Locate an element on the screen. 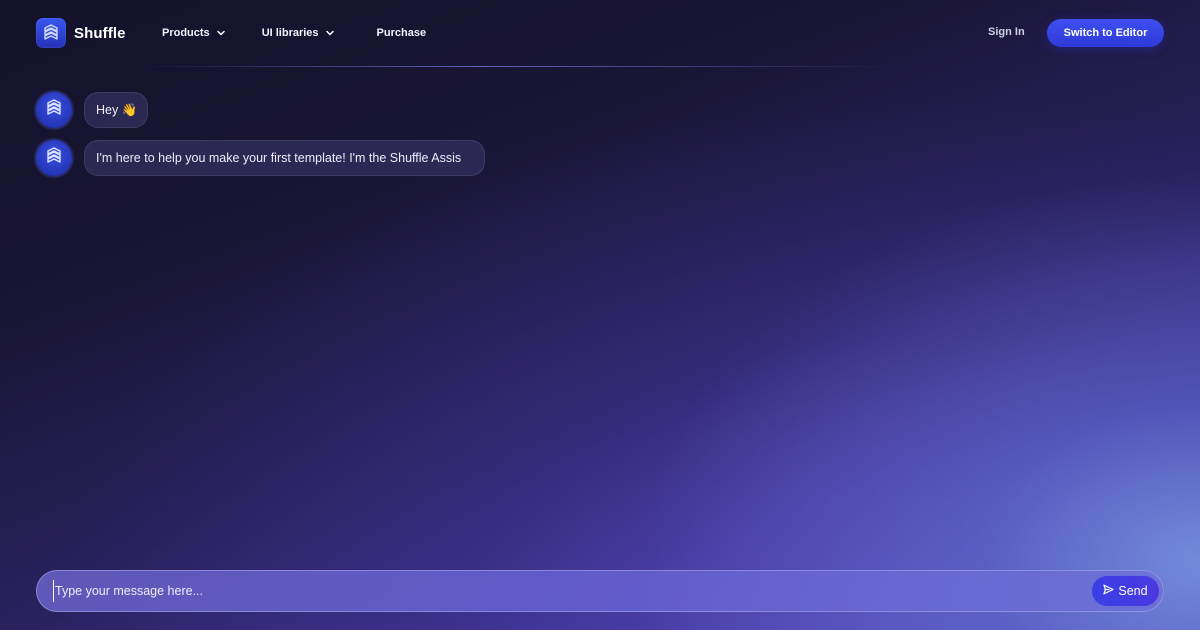  nav-products-label: Products is located at coordinates (186, 33).